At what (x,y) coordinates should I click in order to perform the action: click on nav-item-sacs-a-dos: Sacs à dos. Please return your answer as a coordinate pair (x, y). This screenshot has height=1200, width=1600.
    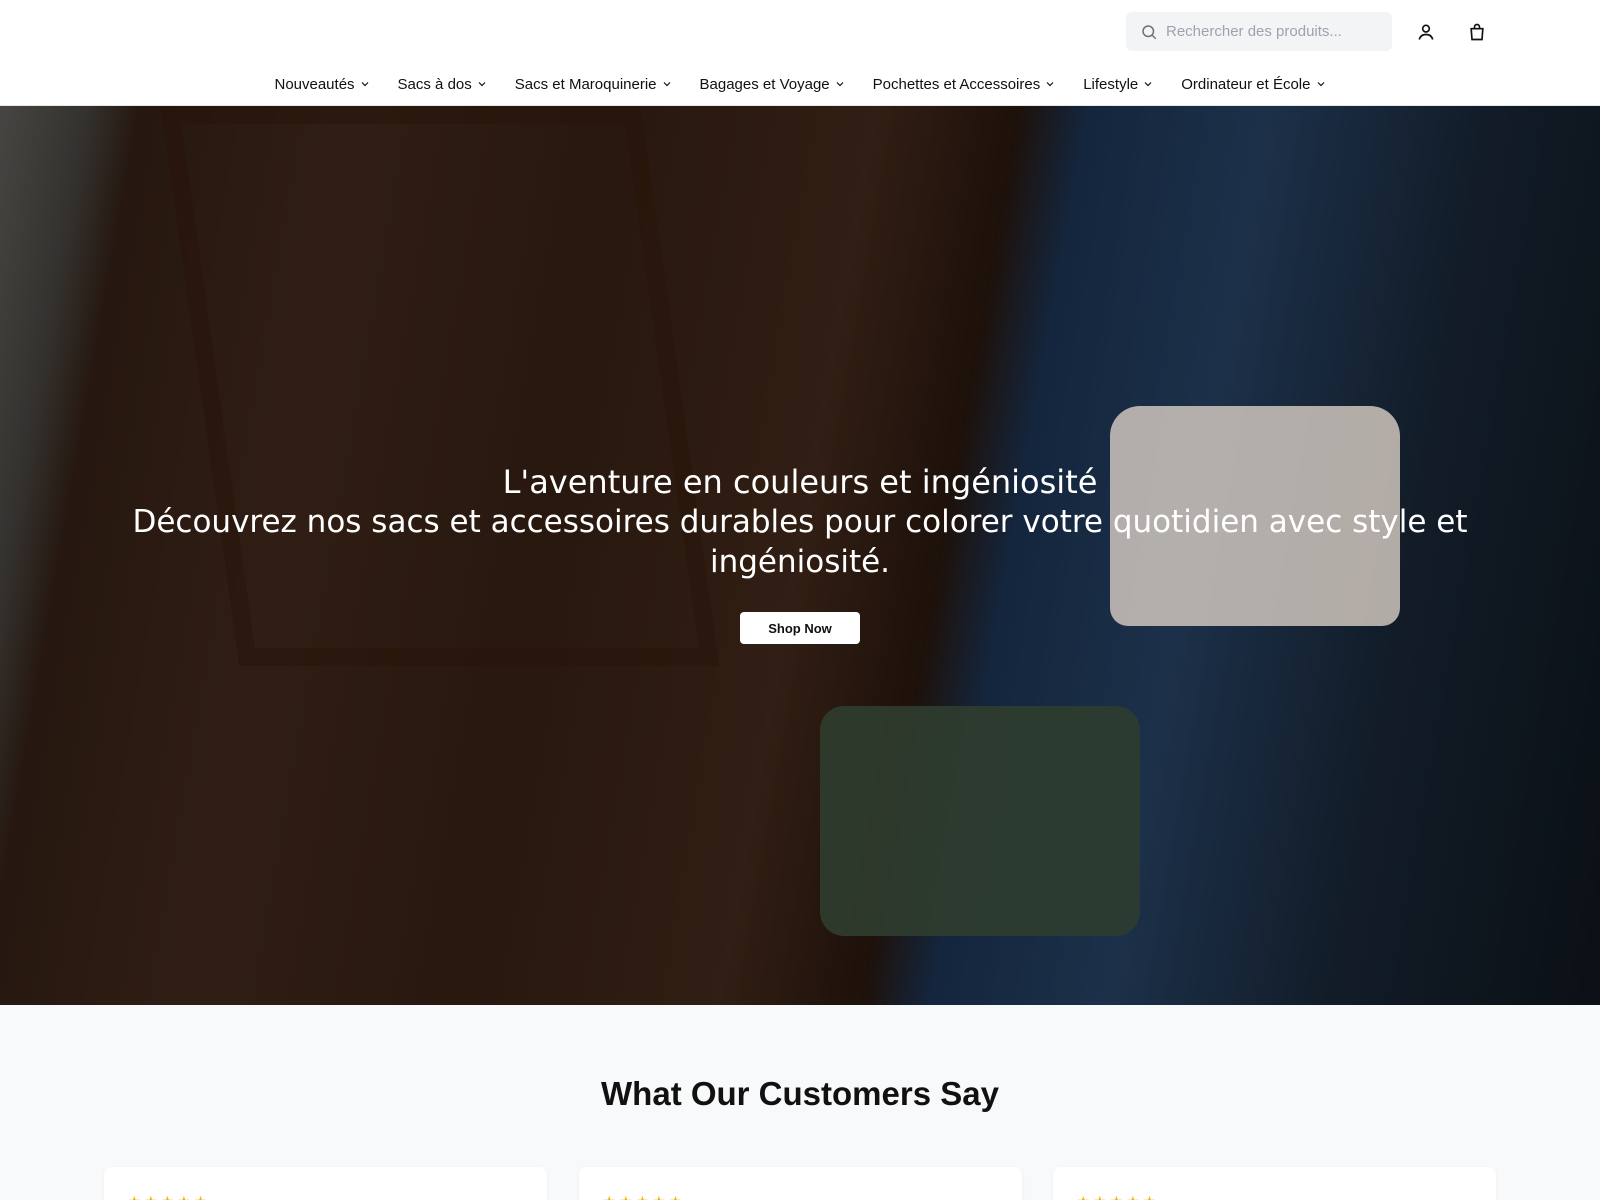
    Looking at the image, I should click on (442, 84).